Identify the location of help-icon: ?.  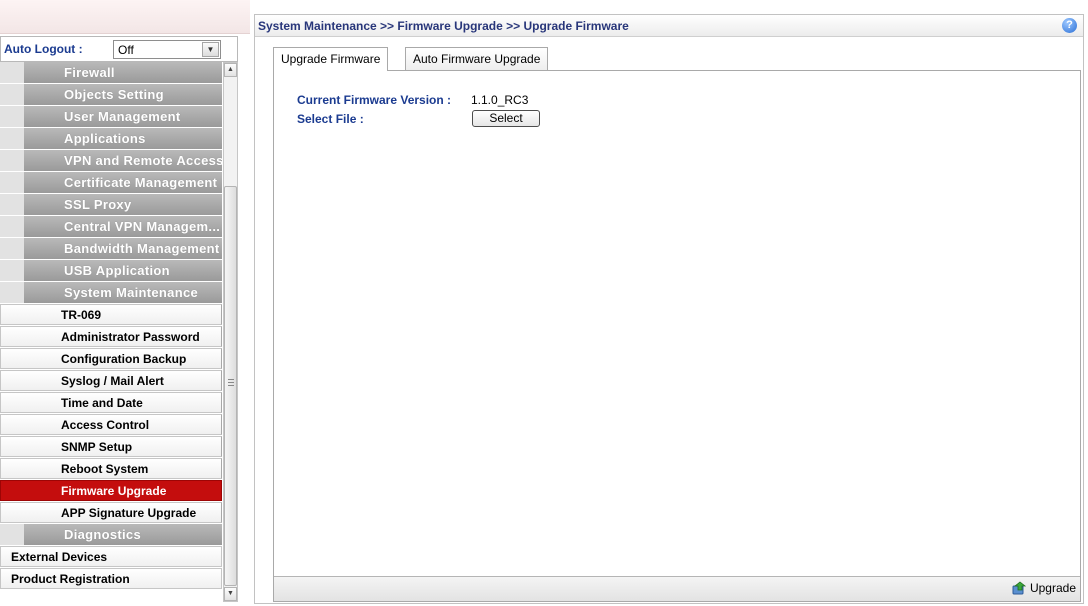
(1069, 25).